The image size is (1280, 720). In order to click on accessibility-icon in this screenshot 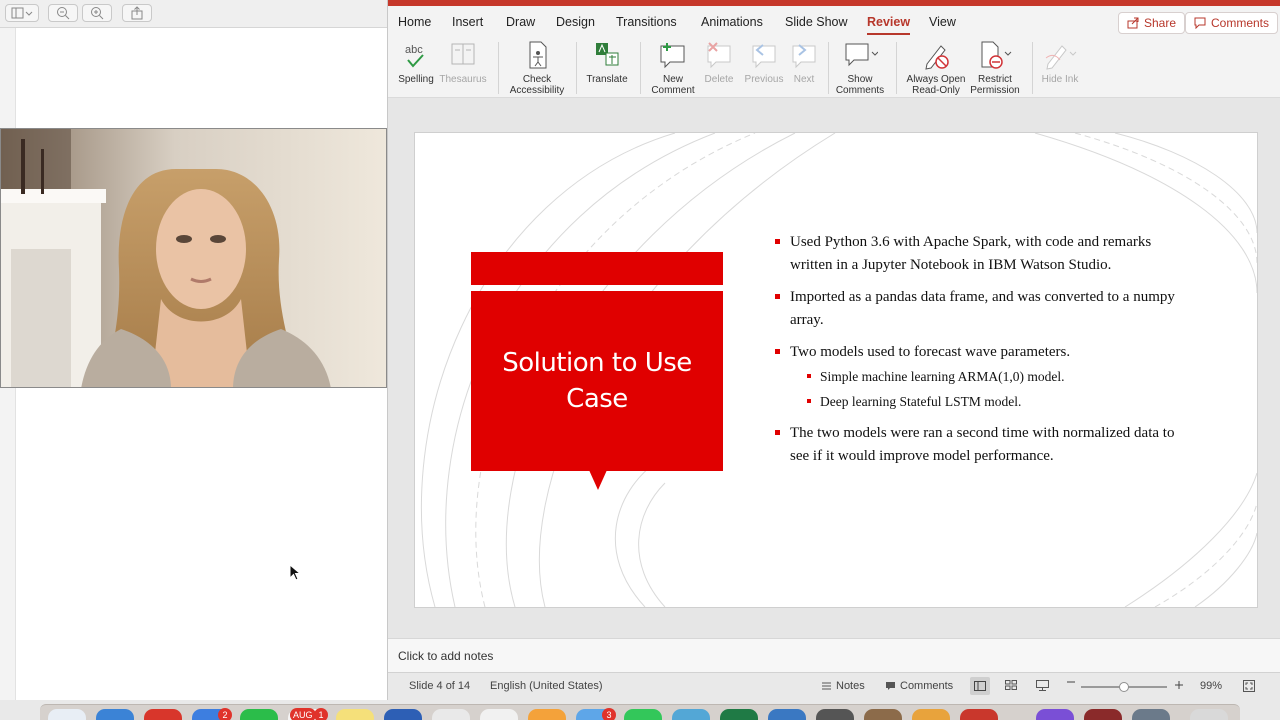, I will do `click(538, 55)`.